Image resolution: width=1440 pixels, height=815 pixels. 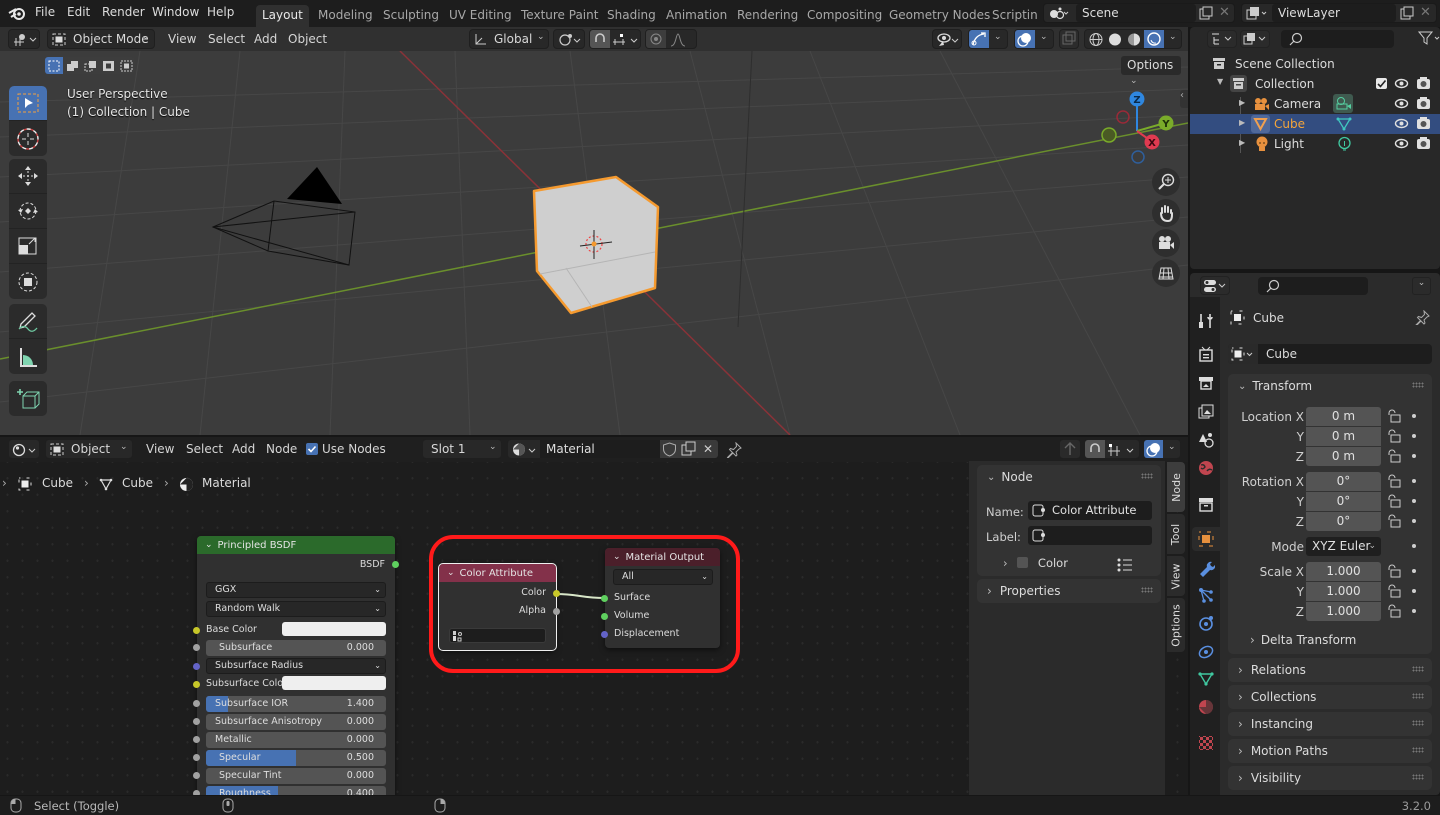 I want to click on render-camera-icon, so click(x=1423, y=143).